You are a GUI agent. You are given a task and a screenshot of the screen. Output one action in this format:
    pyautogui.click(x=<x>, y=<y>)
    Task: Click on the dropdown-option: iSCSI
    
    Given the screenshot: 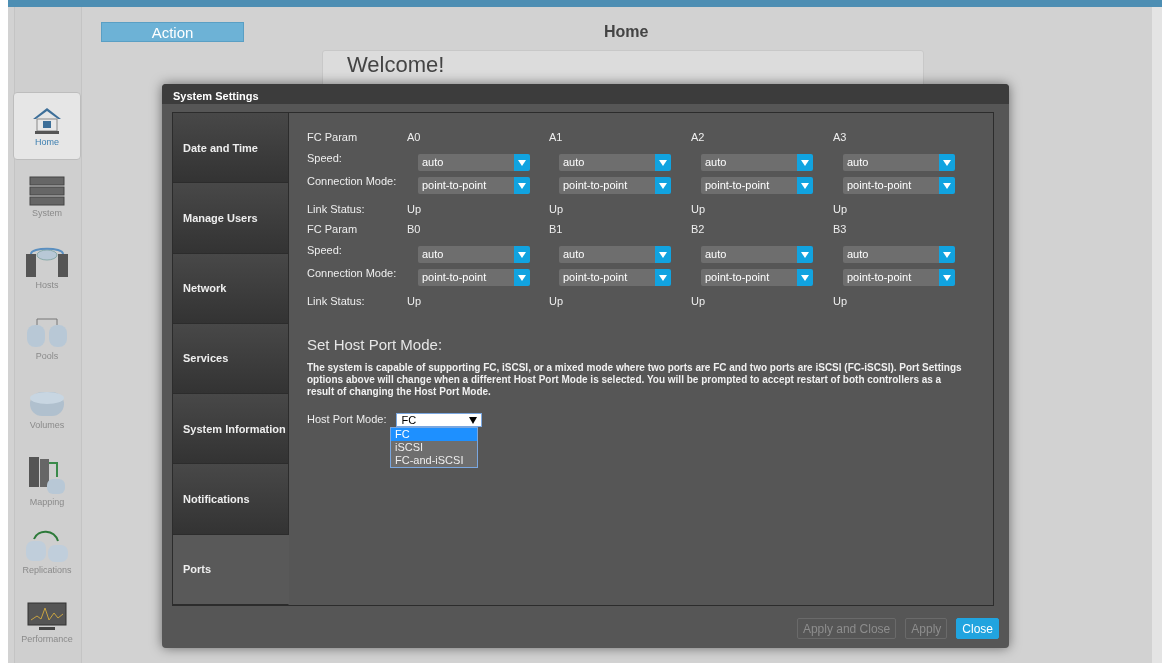 What is the action you would take?
    pyautogui.click(x=434, y=447)
    